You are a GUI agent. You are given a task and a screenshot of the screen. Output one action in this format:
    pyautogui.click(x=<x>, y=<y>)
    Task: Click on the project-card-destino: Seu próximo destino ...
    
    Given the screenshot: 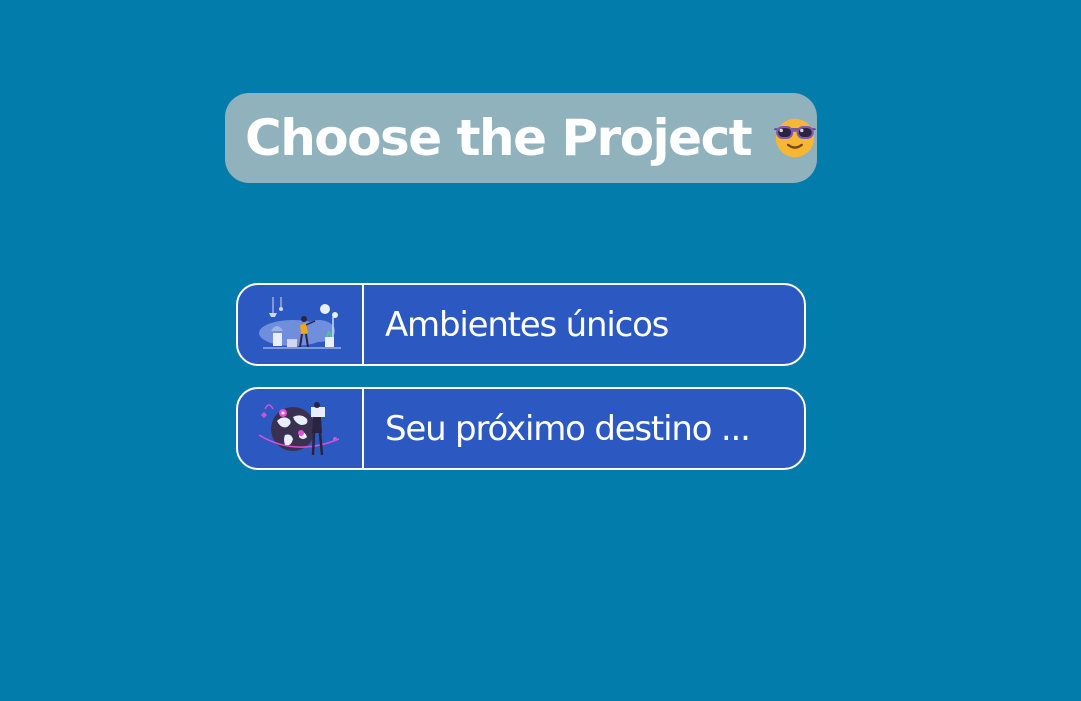 What is the action you would take?
    pyautogui.click(x=521, y=428)
    